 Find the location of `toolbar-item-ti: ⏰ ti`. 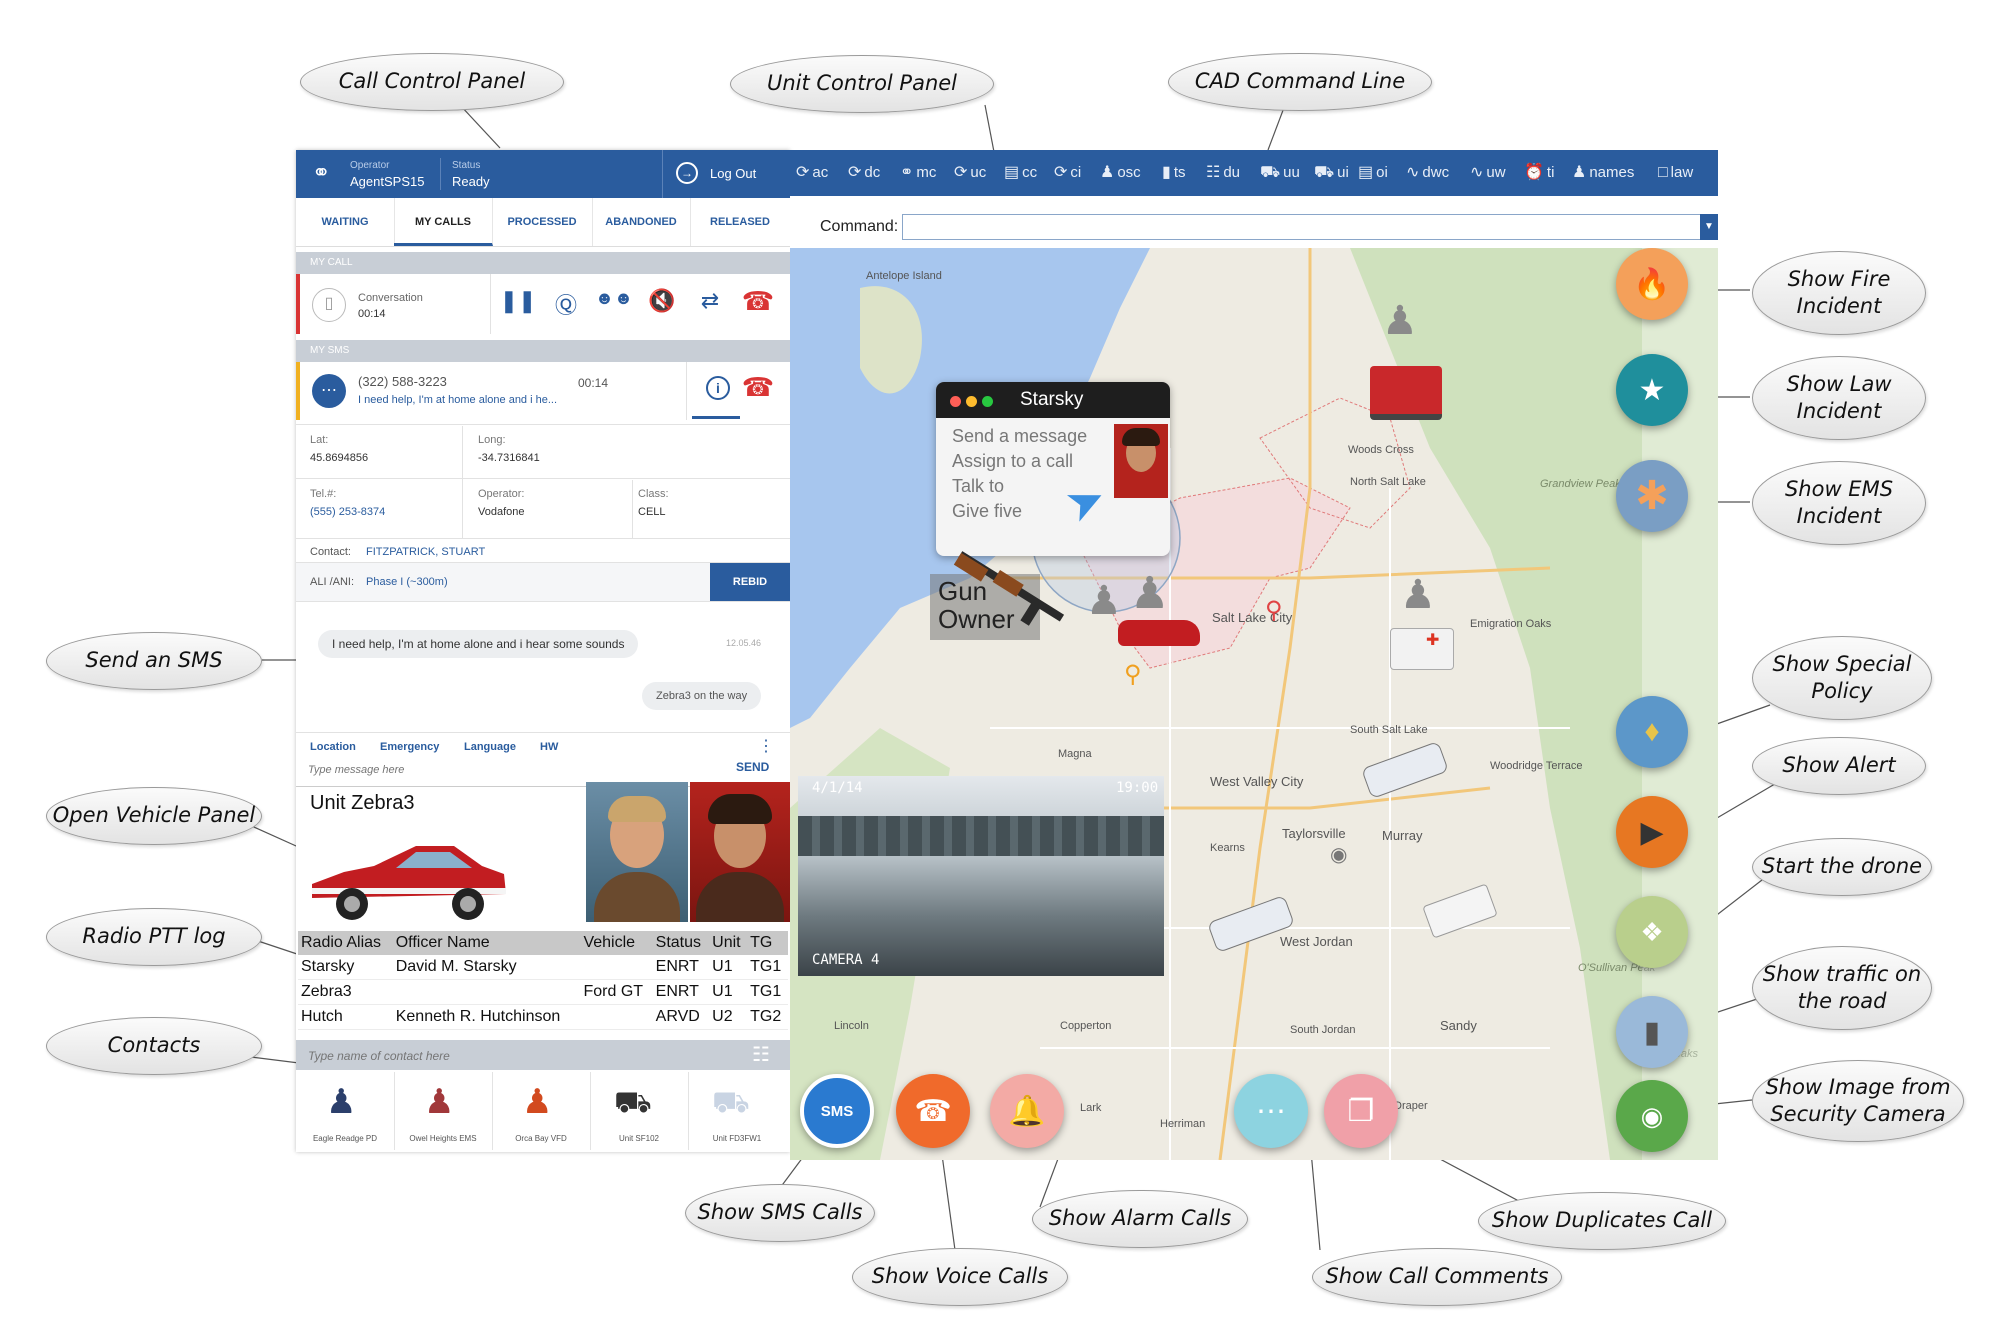

toolbar-item-ti: ⏰ ti is located at coordinates (1539, 173).